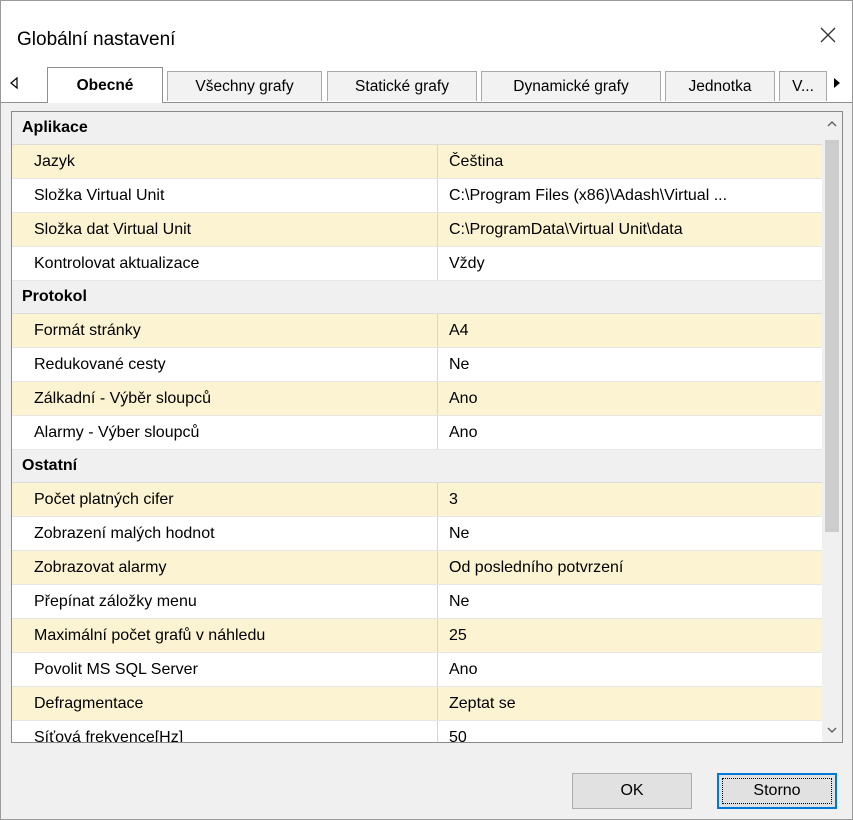 The image size is (853, 820). What do you see at coordinates (630, 330) in the screenshot?
I see `property-value: A4` at bounding box center [630, 330].